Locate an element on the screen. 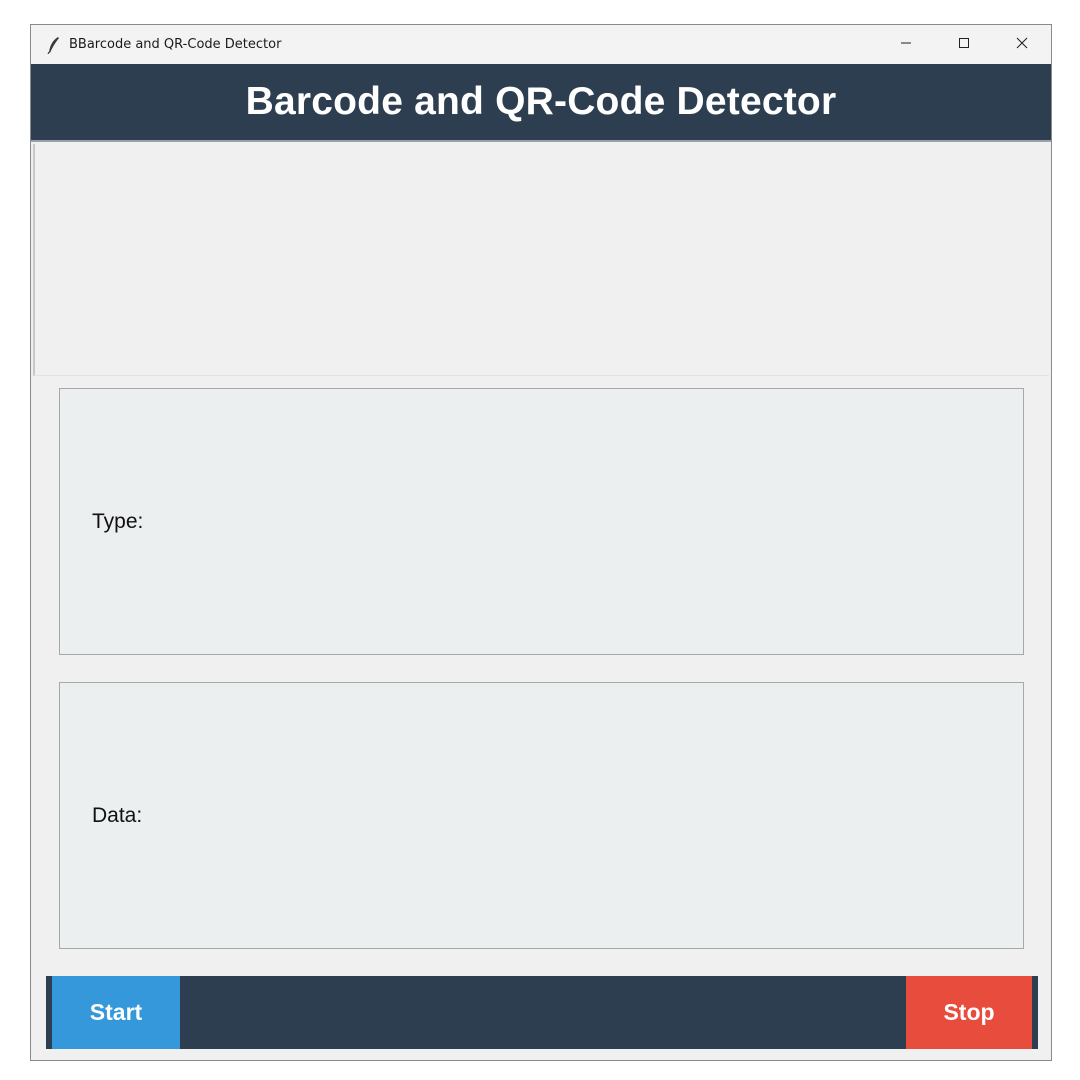 The image size is (1080, 1080). page-title: Barcode and QR-Code Detector is located at coordinates (541, 101).